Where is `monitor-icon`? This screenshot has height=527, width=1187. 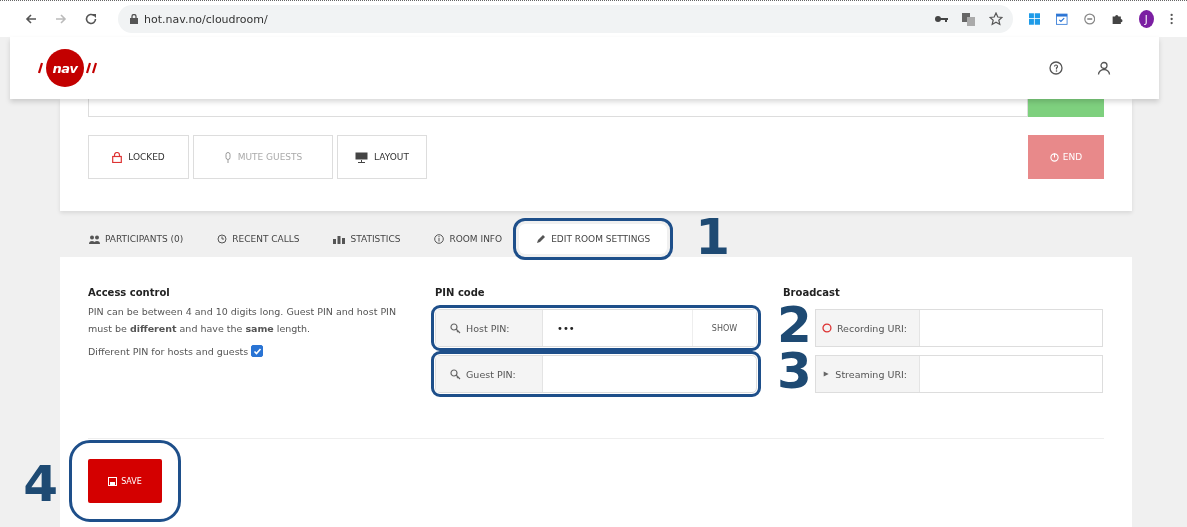 monitor-icon is located at coordinates (362, 157).